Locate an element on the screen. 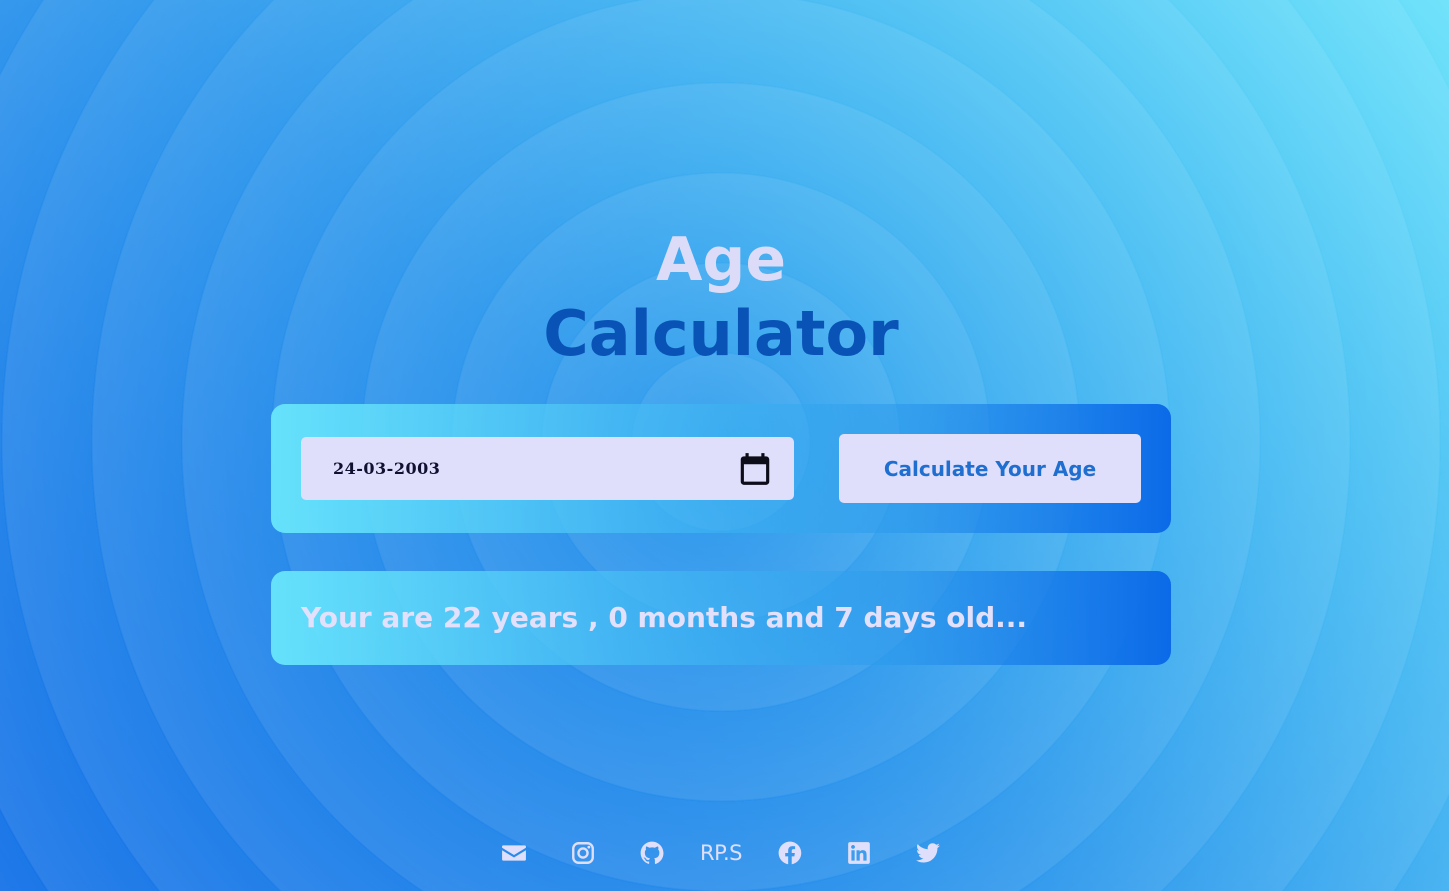 This screenshot has width=1449, height=891. github-link is located at coordinates (652, 853).